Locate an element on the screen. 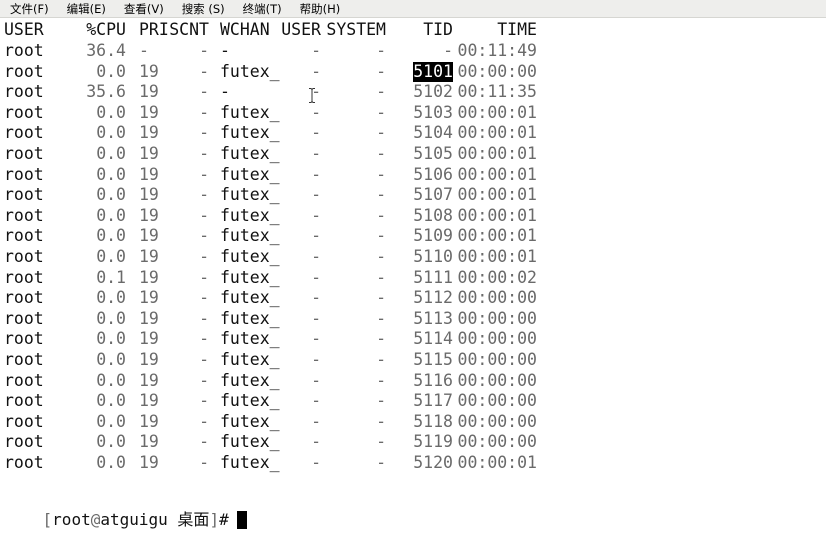  table-row: root 0.0 19- futex_ - -5112 00:00:00 is located at coordinates (413, 298).